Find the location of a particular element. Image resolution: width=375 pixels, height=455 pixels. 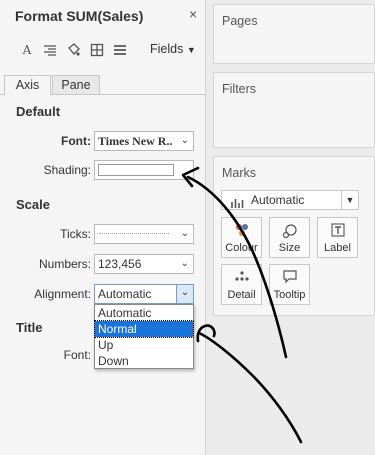

mark-type-value: Automatic is located at coordinates (278, 200).